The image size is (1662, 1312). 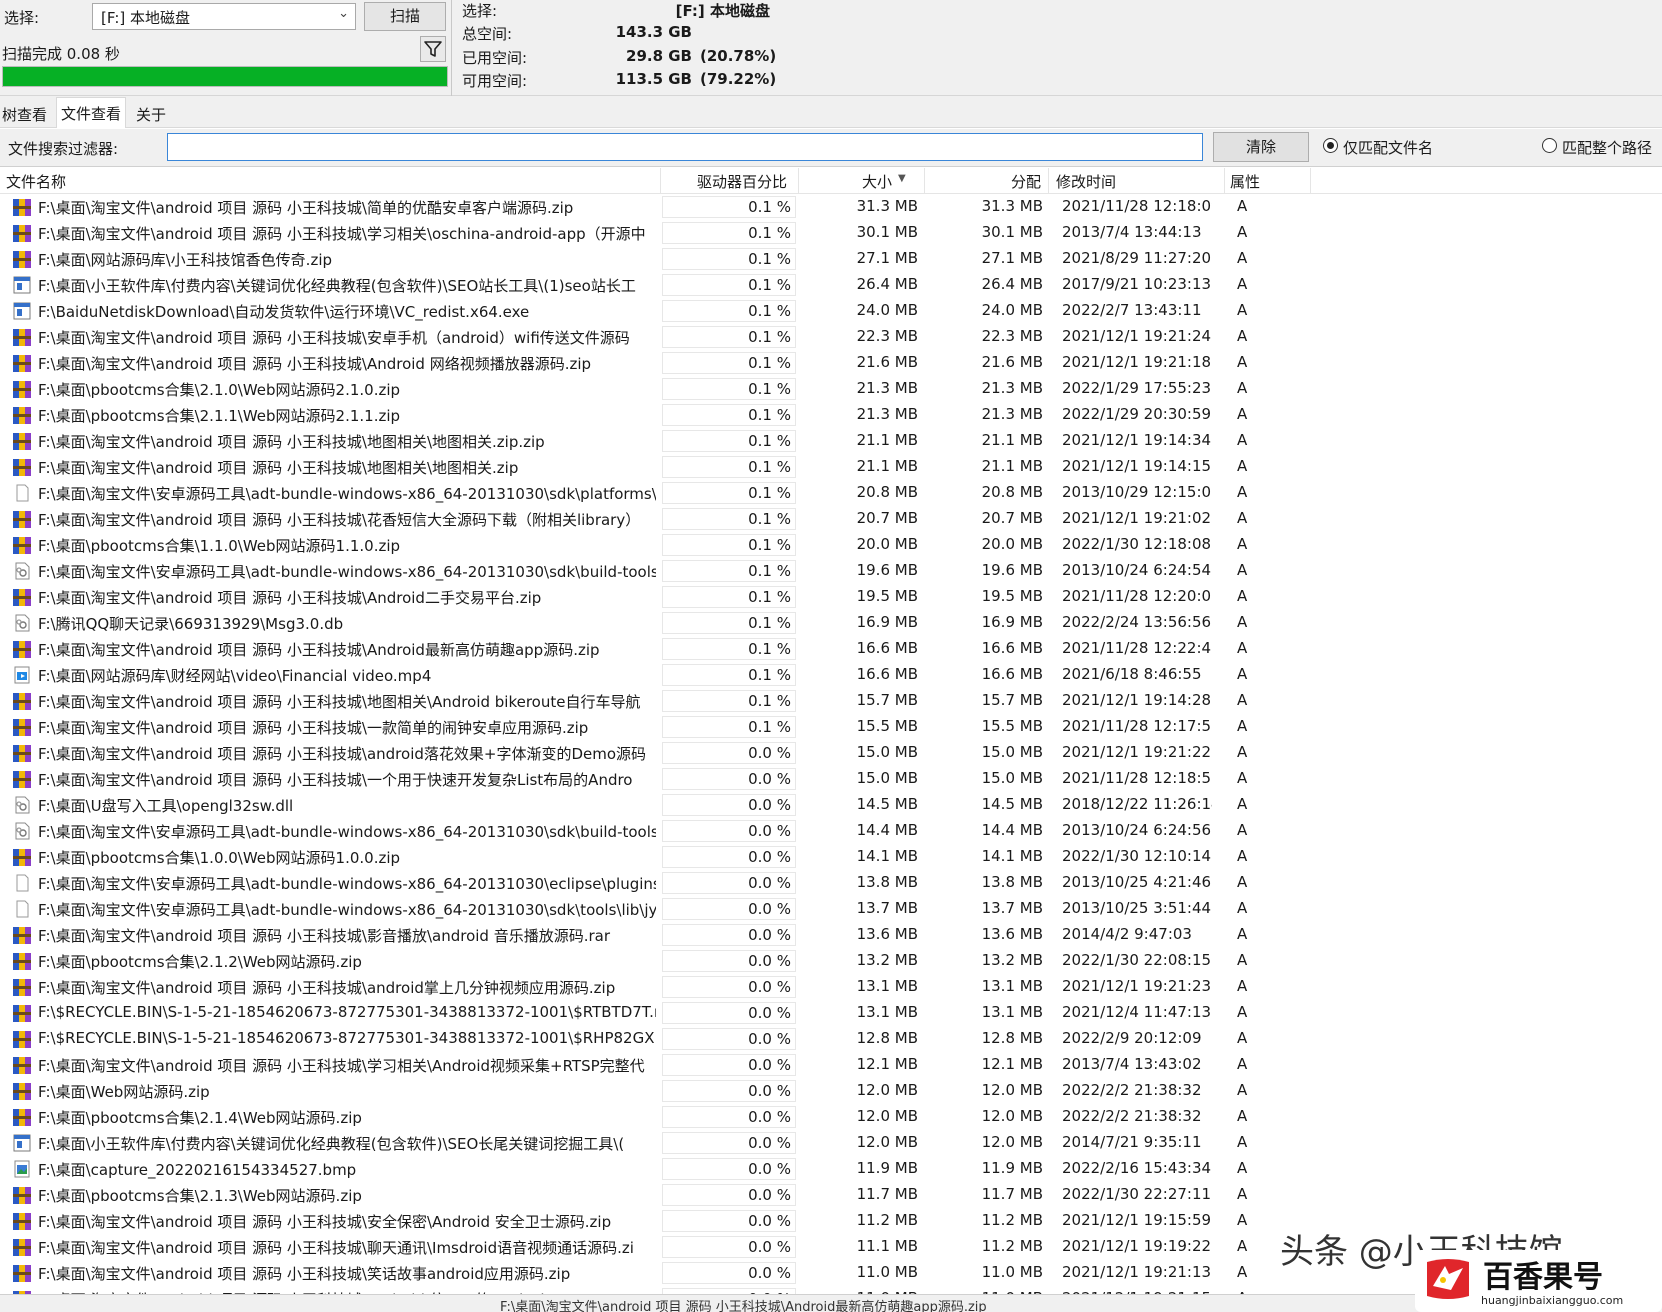 What do you see at coordinates (1137, 1194) in the screenshot?
I see `modified-time-cell: 2022/1/30 22:27:11` at bounding box center [1137, 1194].